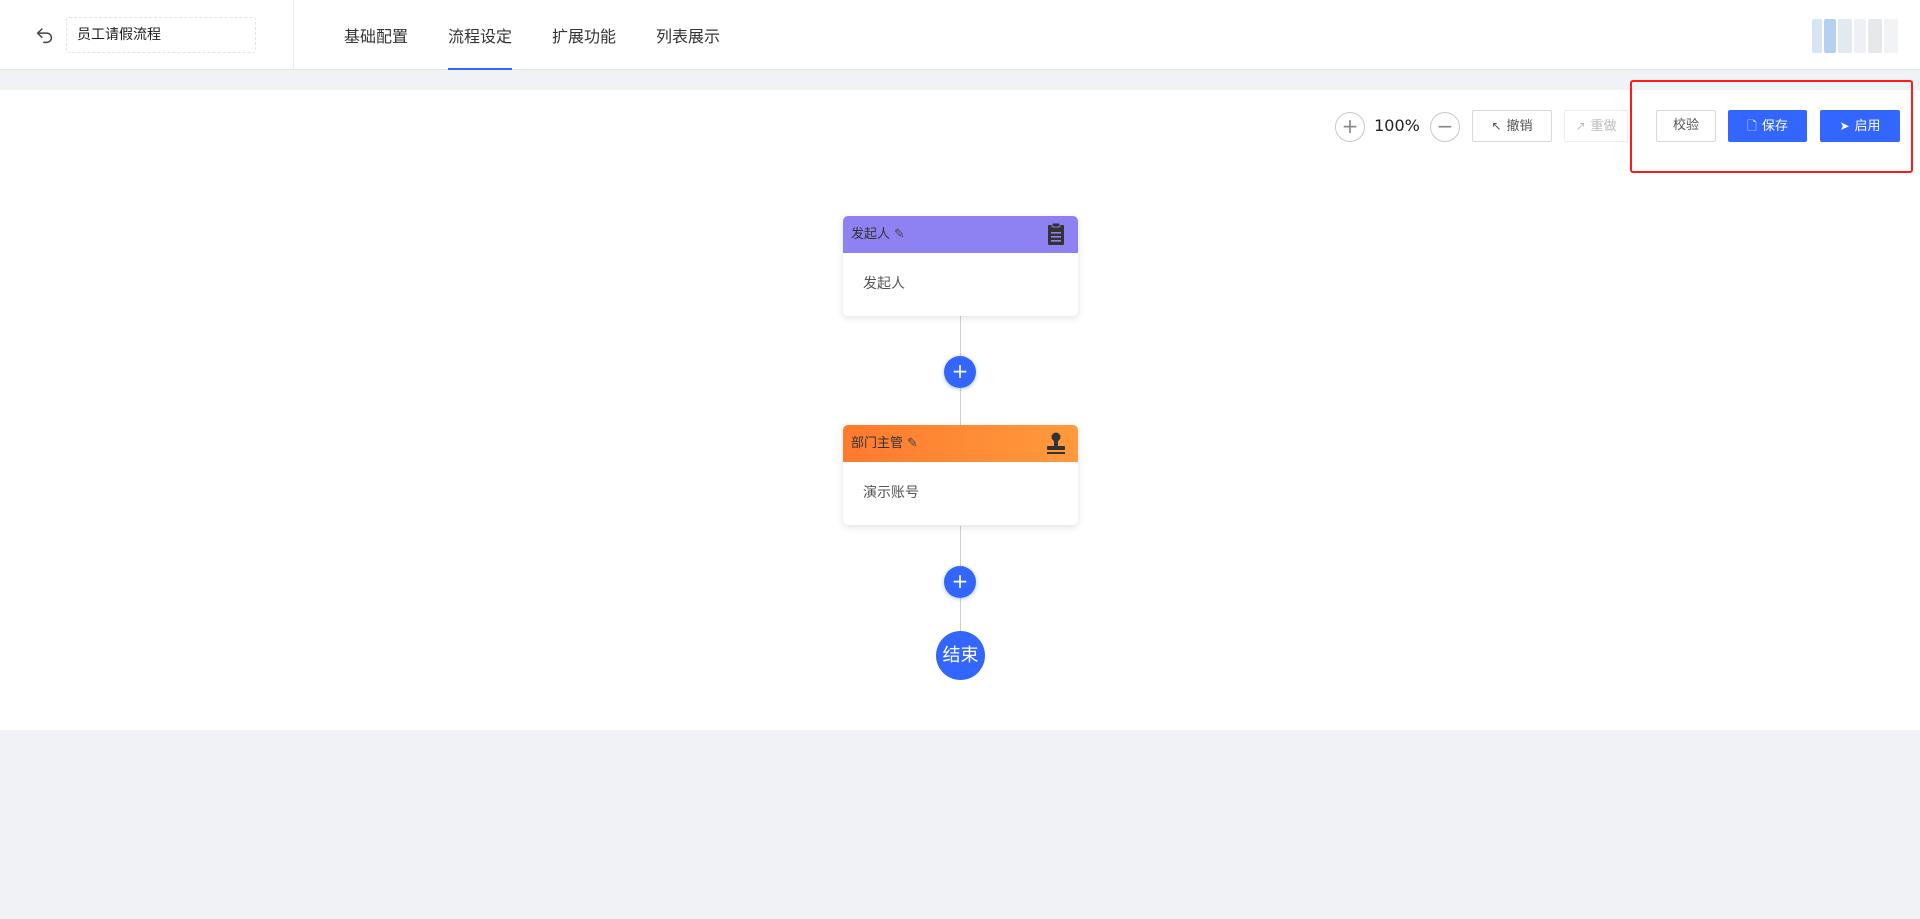 This screenshot has width=1920, height=919. Describe the element at coordinates (891, 493) in the screenshot. I see `approver-node-content: 演示账号` at that location.